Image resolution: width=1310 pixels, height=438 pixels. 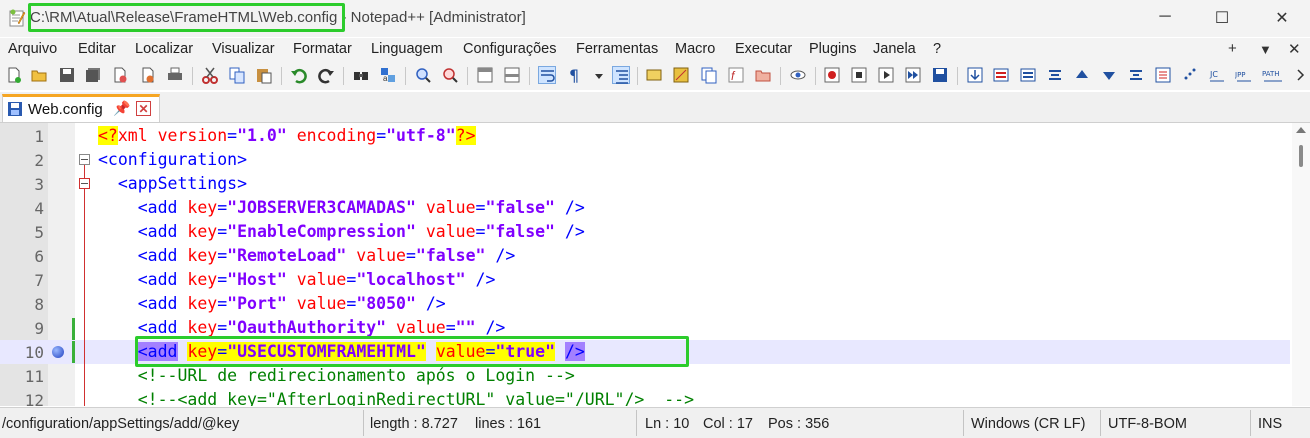 I want to click on doc-list-icon, so click(x=709, y=75).